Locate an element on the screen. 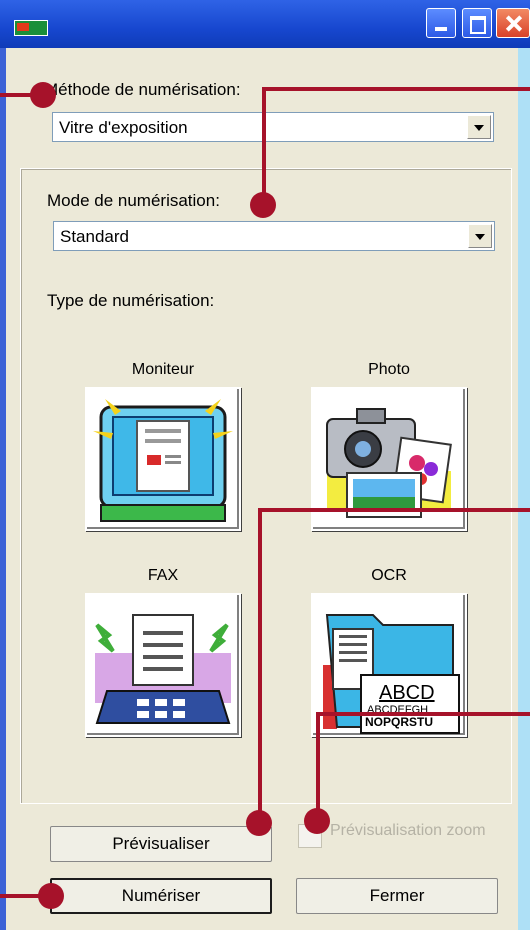 The image size is (530, 930). fax-scan-option is located at coordinates (163, 665).